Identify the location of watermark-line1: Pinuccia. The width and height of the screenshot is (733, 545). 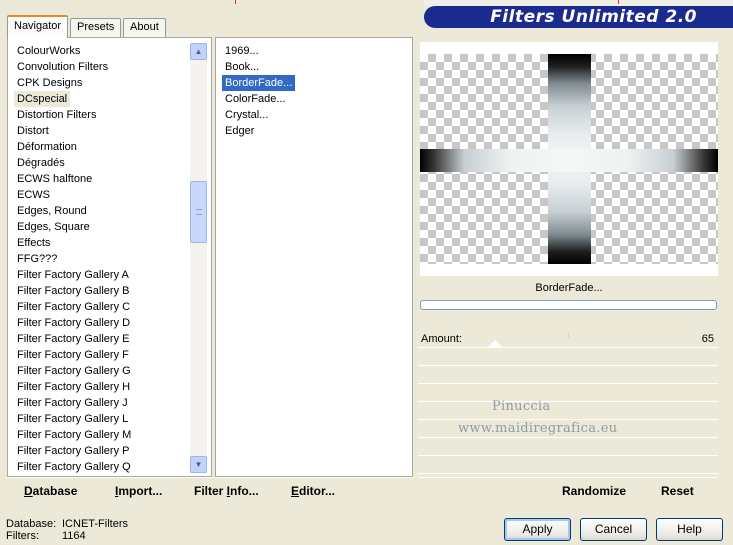
(521, 406).